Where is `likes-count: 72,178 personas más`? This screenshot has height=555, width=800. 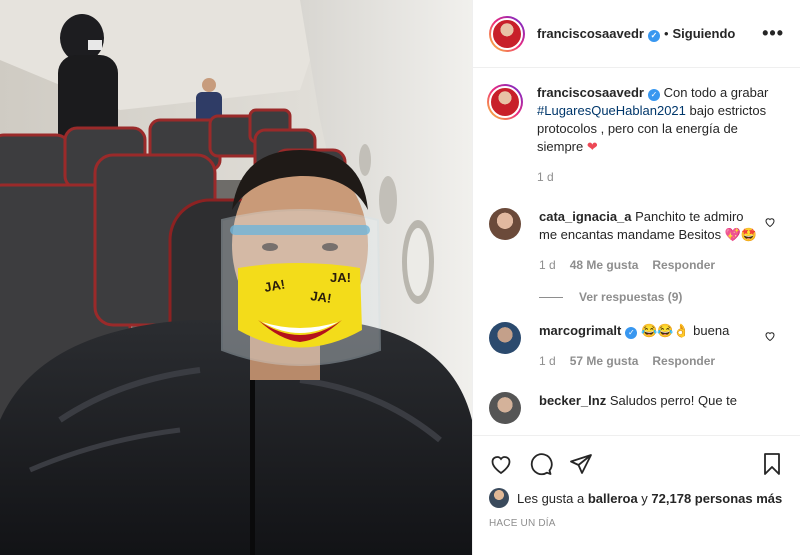 likes-count: 72,178 personas más is located at coordinates (716, 498).